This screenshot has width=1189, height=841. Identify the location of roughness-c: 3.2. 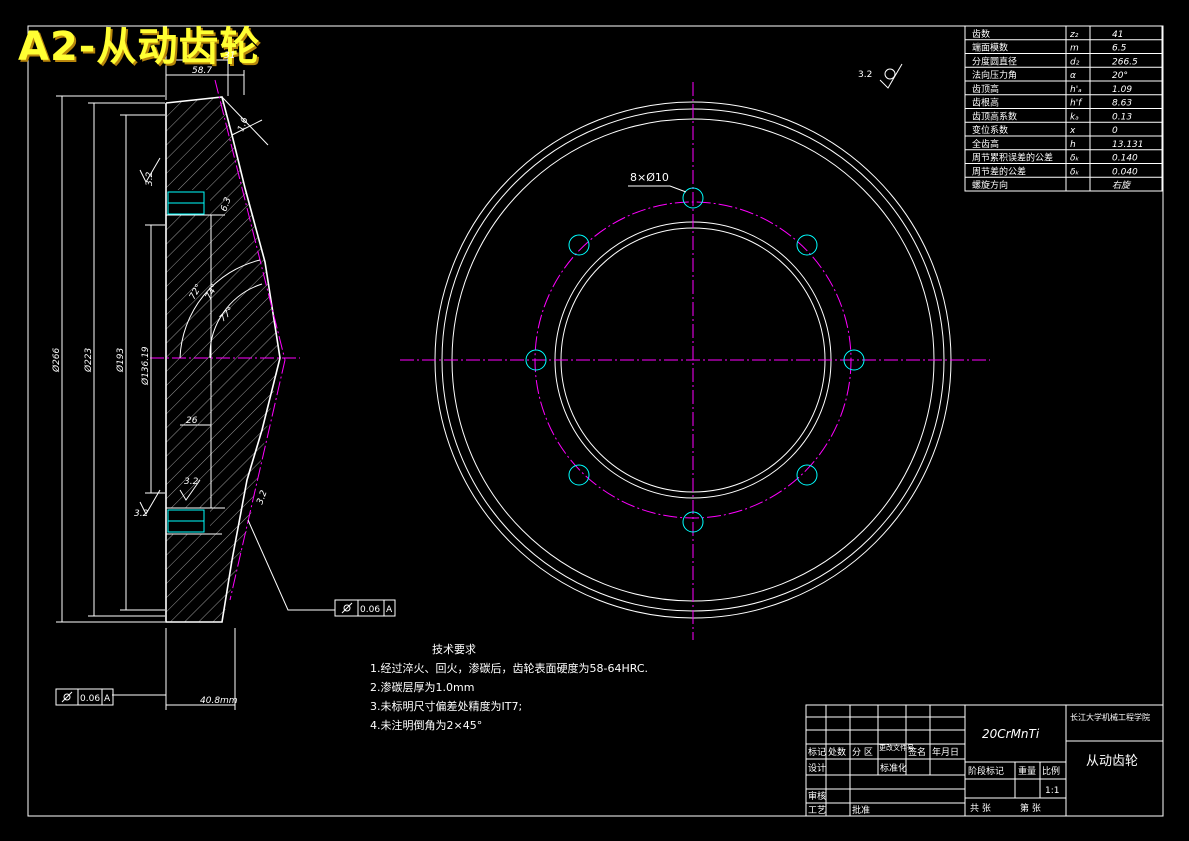
(191, 482).